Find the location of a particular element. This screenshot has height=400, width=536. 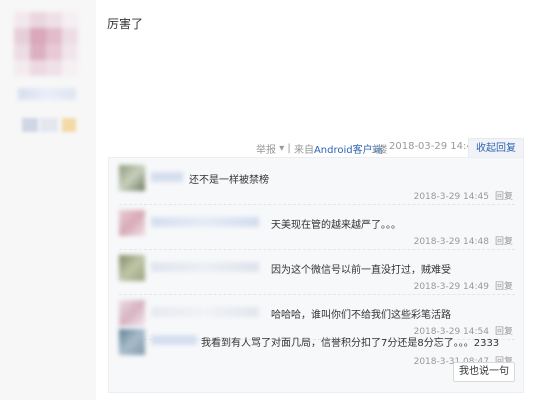

reply-text: 还不是一样被禁榜 is located at coordinates (229, 180).